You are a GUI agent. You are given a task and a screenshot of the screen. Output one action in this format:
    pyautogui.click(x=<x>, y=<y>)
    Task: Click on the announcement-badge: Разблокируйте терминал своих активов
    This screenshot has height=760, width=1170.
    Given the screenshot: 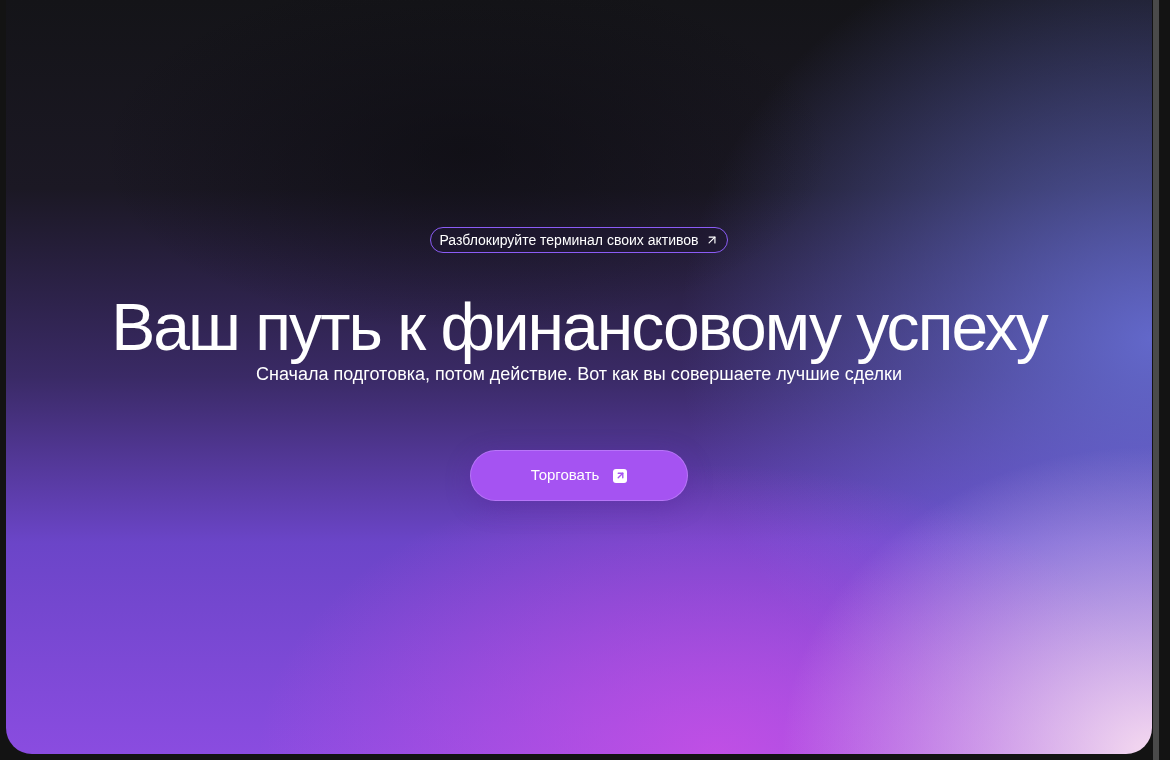 What is the action you would take?
    pyautogui.click(x=579, y=240)
    